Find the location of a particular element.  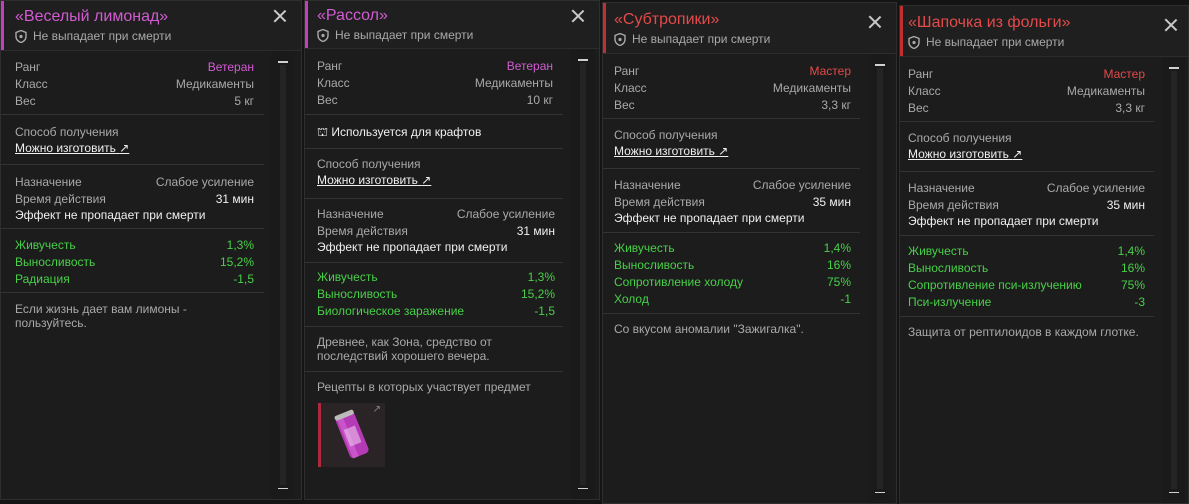

duration-label: Время действия is located at coordinates (953, 205).